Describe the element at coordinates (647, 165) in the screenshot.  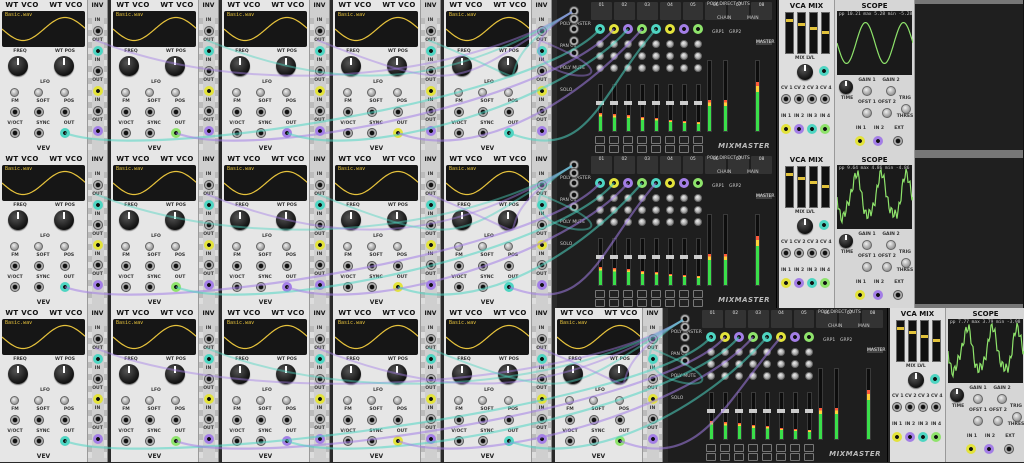
I see `channel-label: 03` at that location.